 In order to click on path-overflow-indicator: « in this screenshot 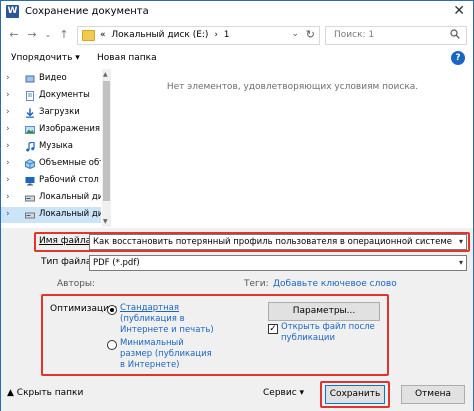, I will do `click(103, 35)`.